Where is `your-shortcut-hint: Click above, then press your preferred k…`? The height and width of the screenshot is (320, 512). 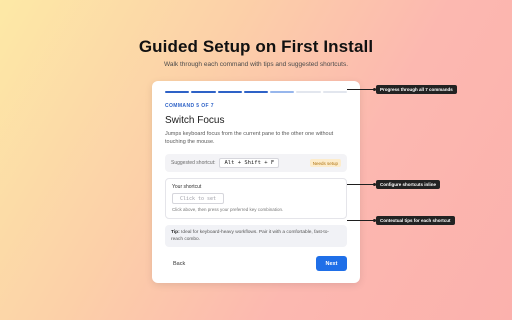
your-shortcut-hint: Click above, then press your preferred k… is located at coordinates (228, 209).